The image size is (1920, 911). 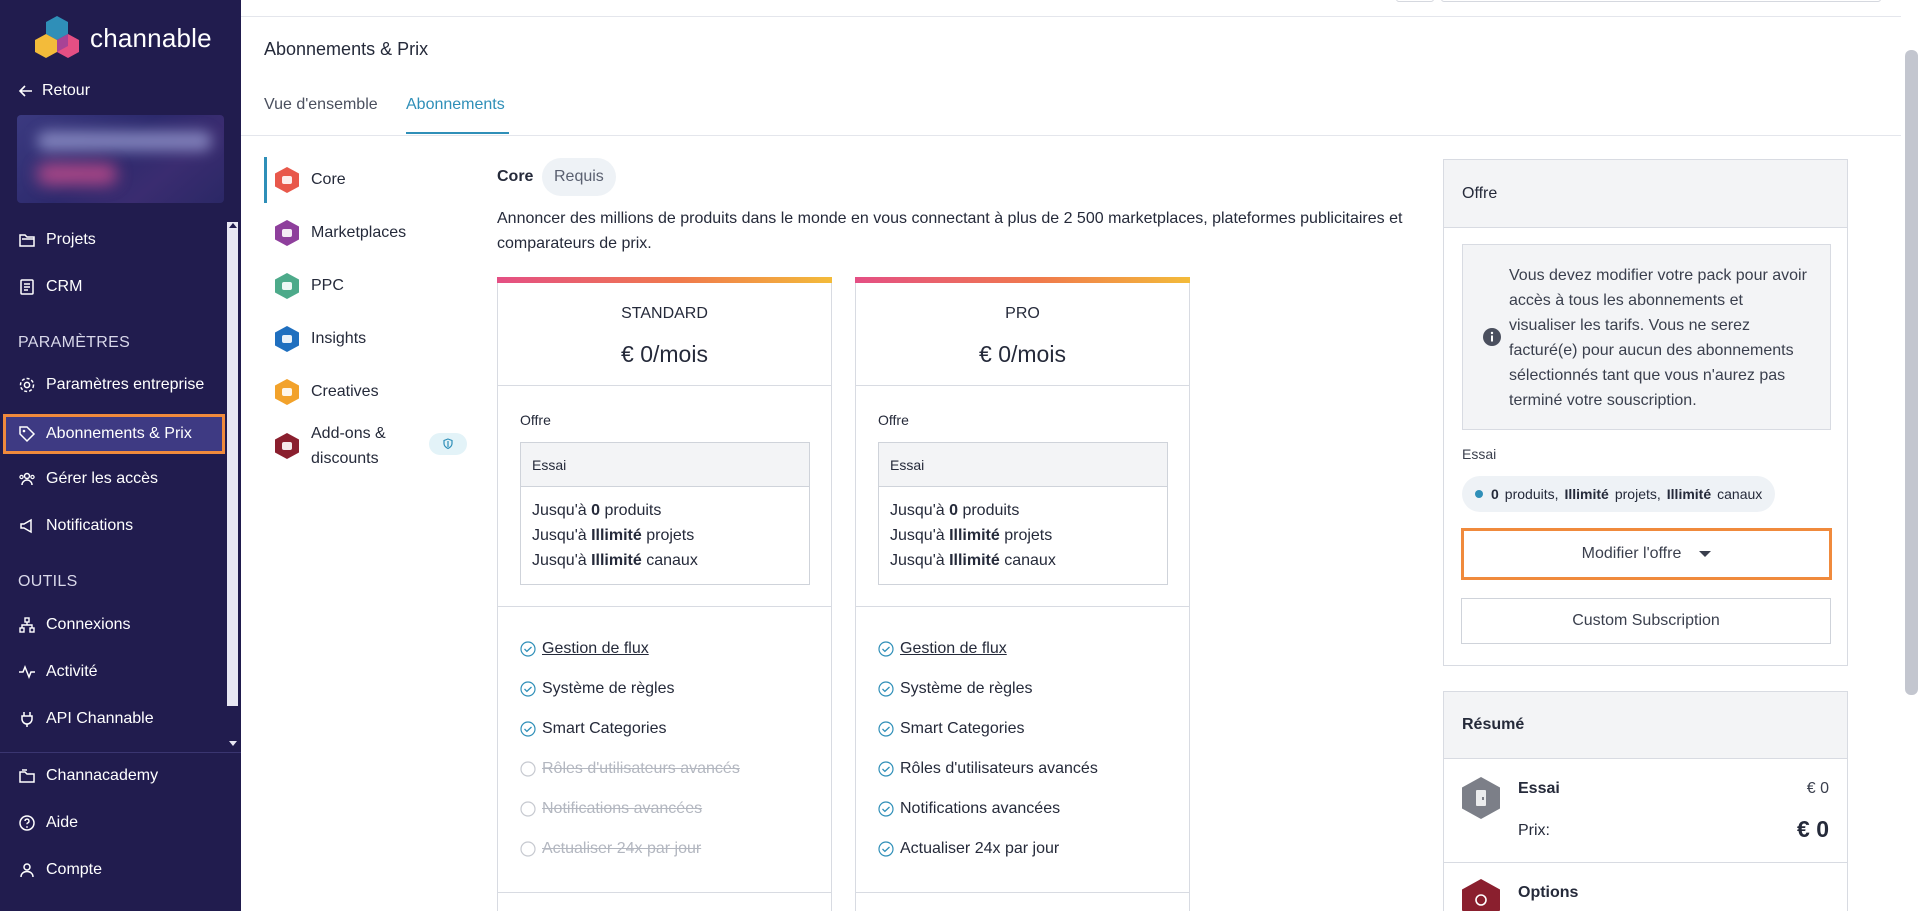 What do you see at coordinates (120, 159) in the screenshot?
I see `account-switcher` at bounding box center [120, 159].